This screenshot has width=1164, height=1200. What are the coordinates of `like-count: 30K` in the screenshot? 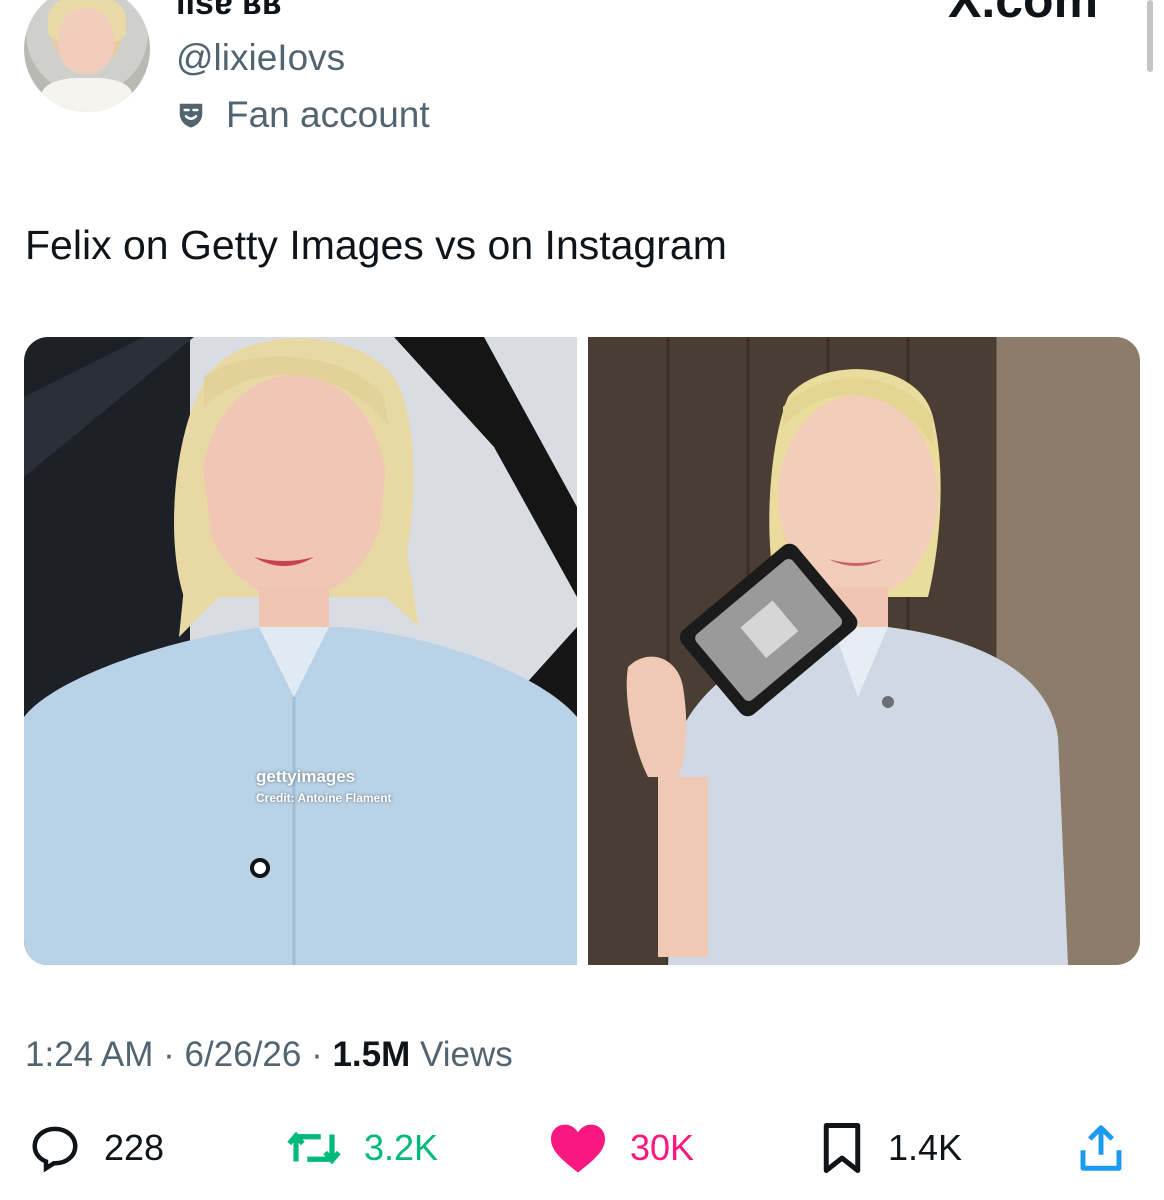 It's located at (662, 1147).